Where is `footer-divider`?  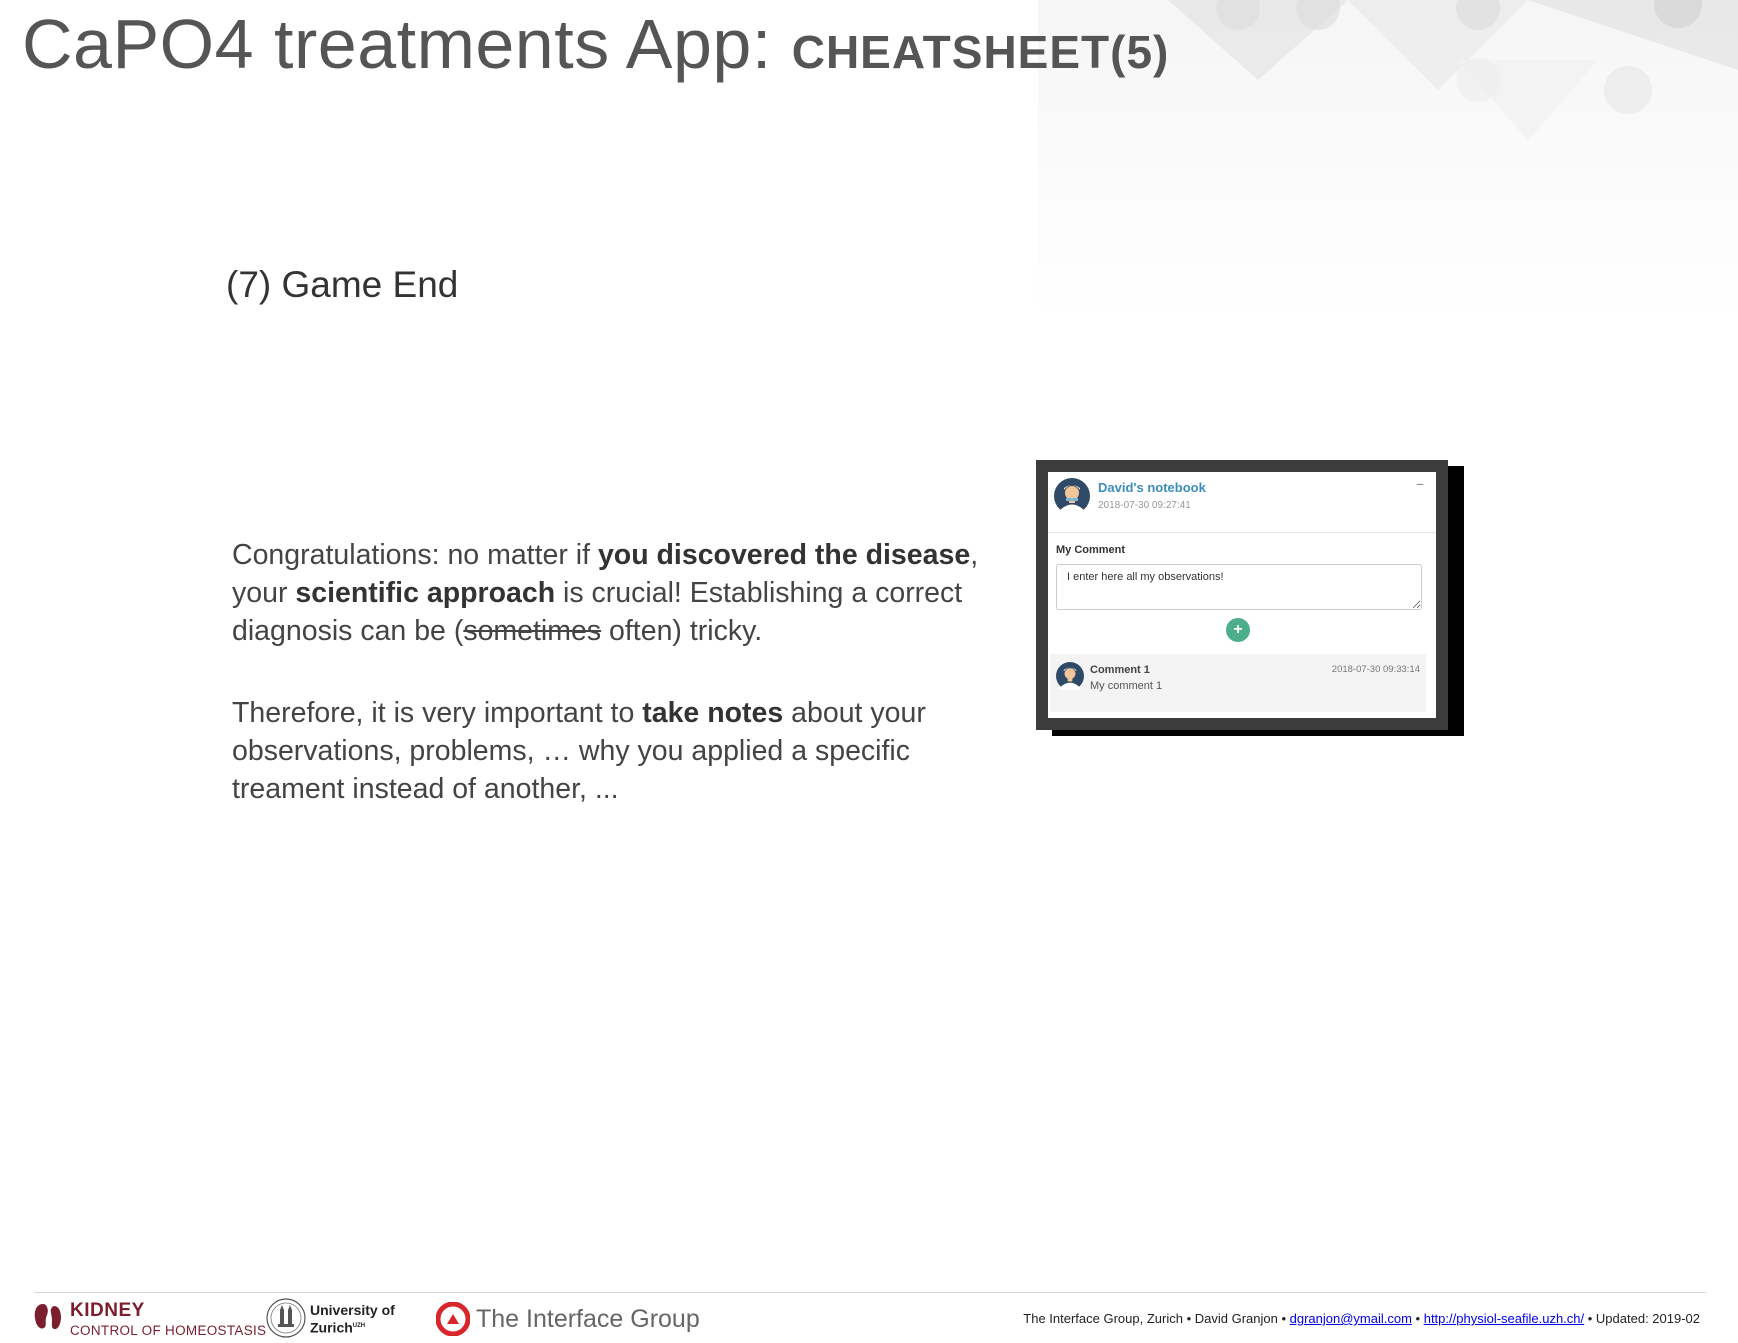
footer-divider is located at coordinates (870, 1292).